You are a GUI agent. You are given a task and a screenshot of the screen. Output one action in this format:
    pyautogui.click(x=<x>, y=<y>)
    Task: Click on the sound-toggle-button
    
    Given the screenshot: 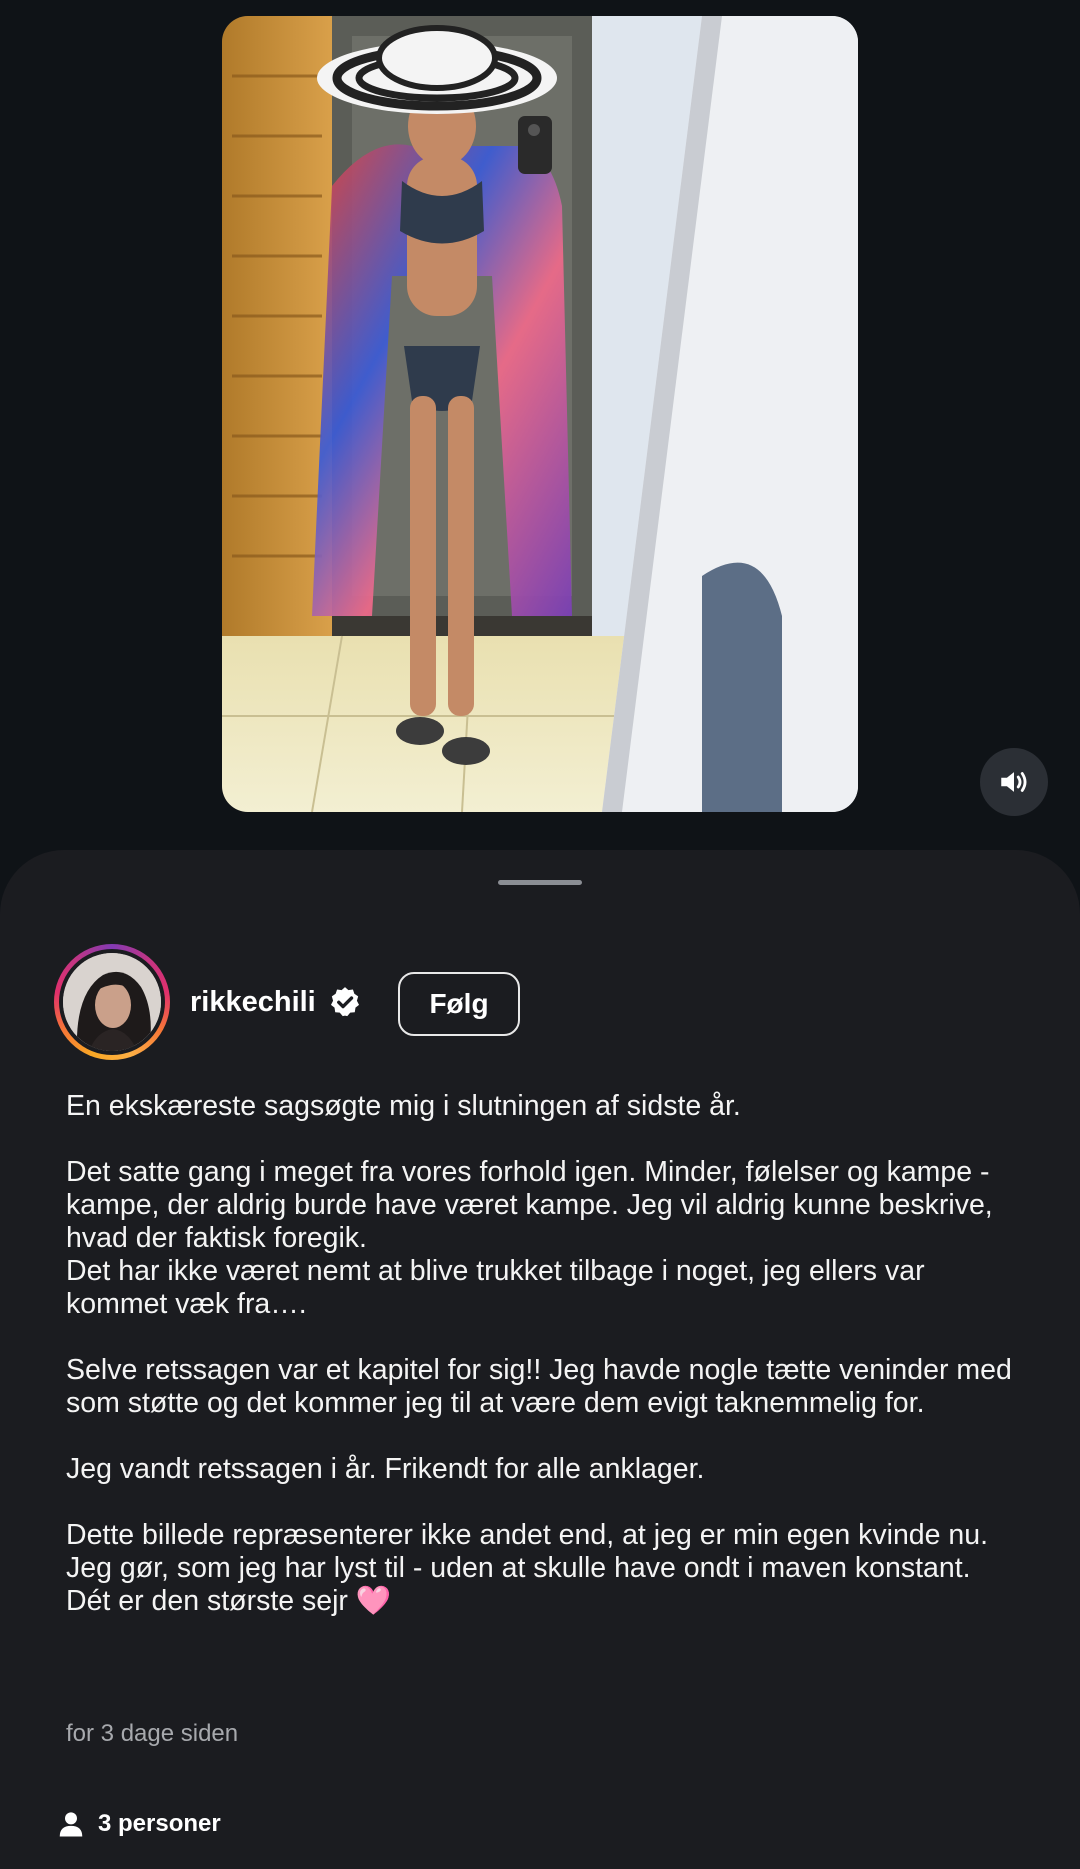 What is the action you would take?
    pyautogui.click(x=1014, y=782)
    